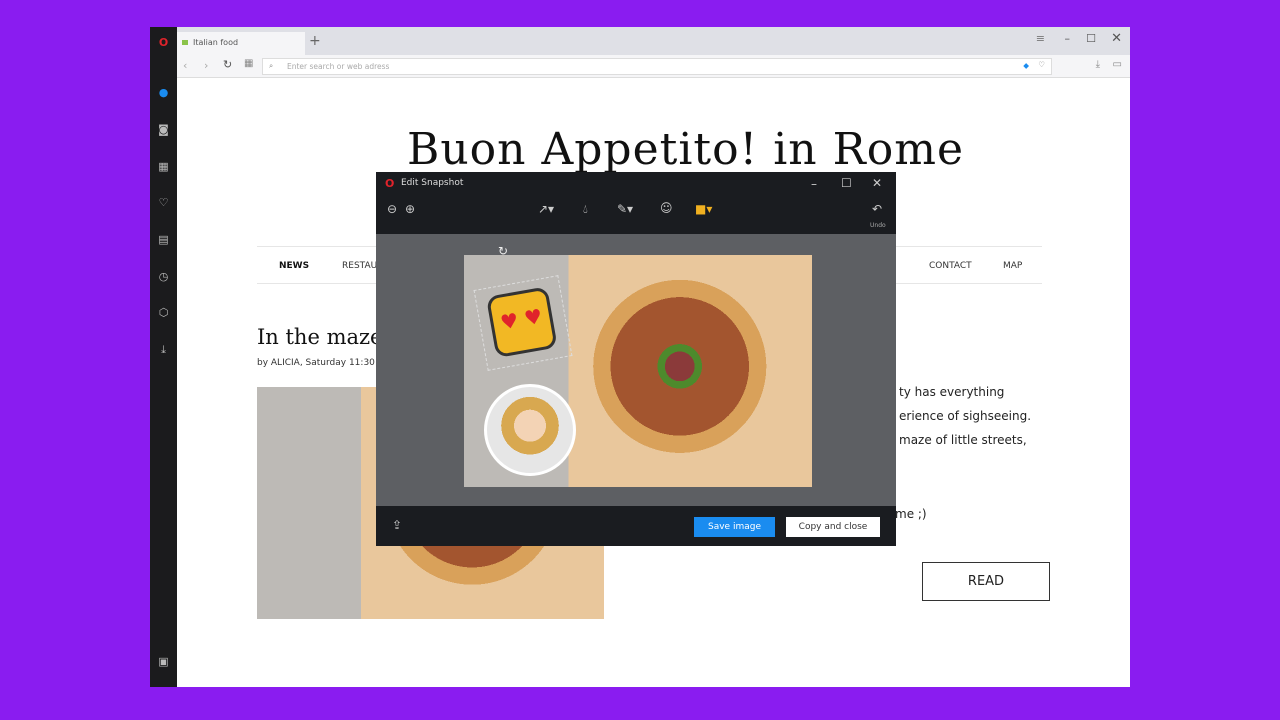 The height and width of the screenshot is (720, 1280). What do you see at coordinates (503, 251) in the screenshot?
I see `rotate-handle-icon: ↻` at bounding box center [503, 251].